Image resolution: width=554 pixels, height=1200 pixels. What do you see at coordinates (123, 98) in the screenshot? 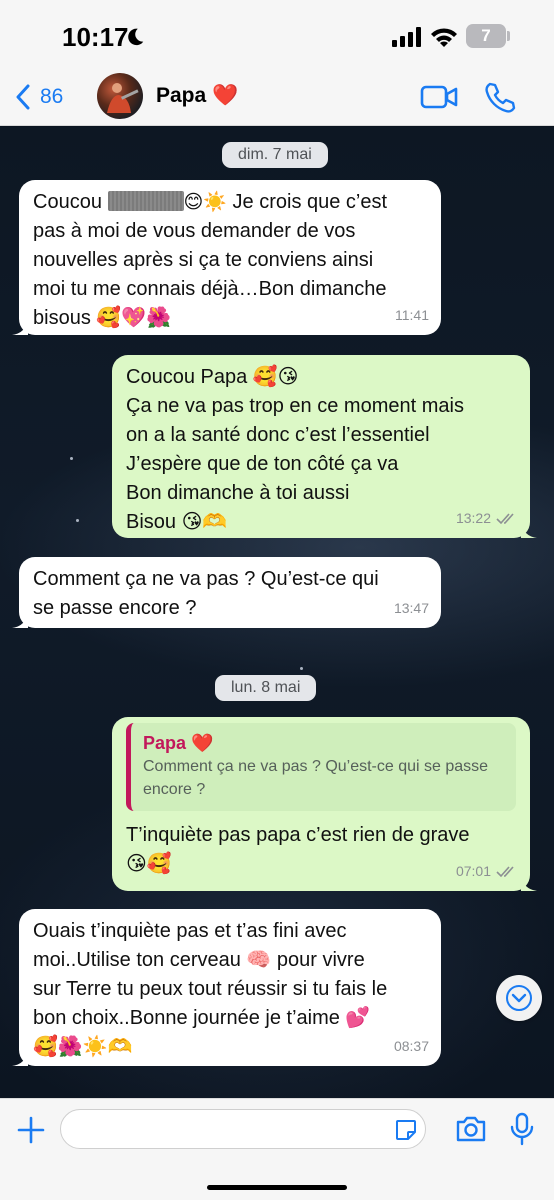
I see `avatar-photo` at bounding box center [123, 98].